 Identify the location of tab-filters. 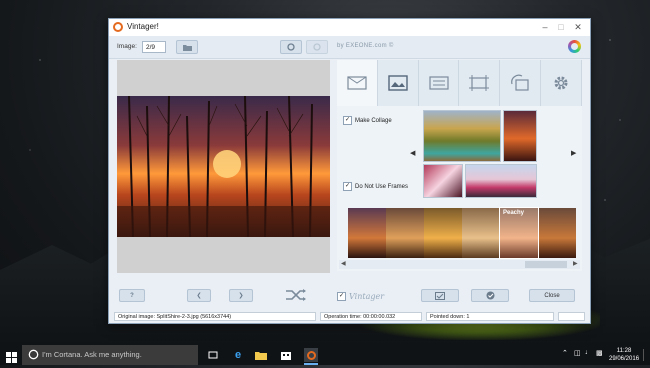
(398, 83).